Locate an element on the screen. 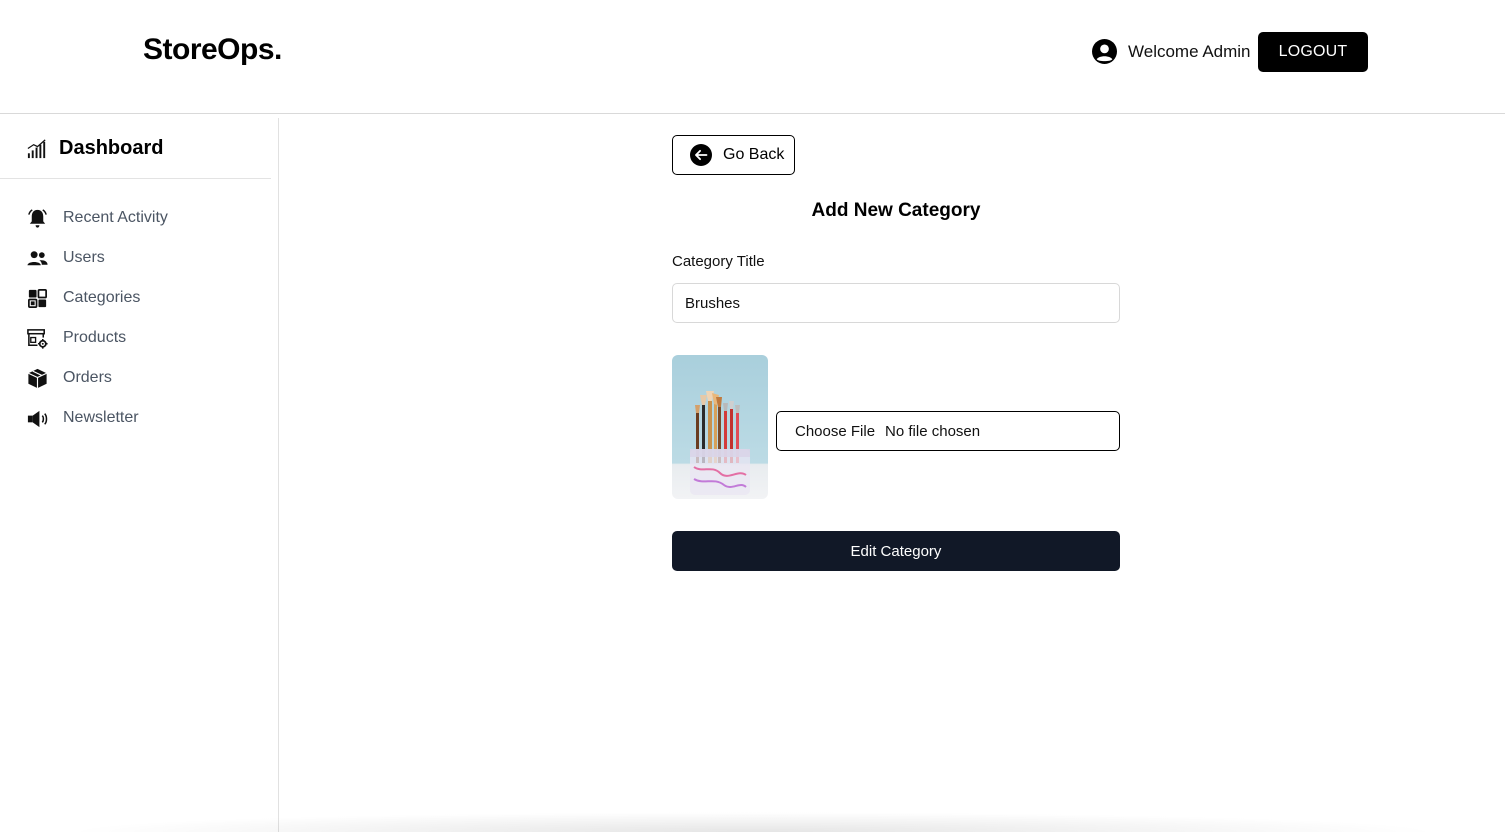 The image size is (1505, 832). brushes-in-jar-image is located at coordinates (720, 427).